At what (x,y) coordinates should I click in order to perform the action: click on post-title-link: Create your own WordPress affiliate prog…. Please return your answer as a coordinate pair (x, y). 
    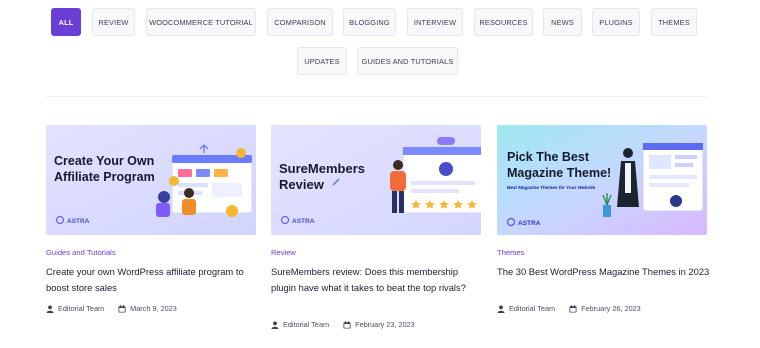
    Looking at the image, I should click on (153, 280).